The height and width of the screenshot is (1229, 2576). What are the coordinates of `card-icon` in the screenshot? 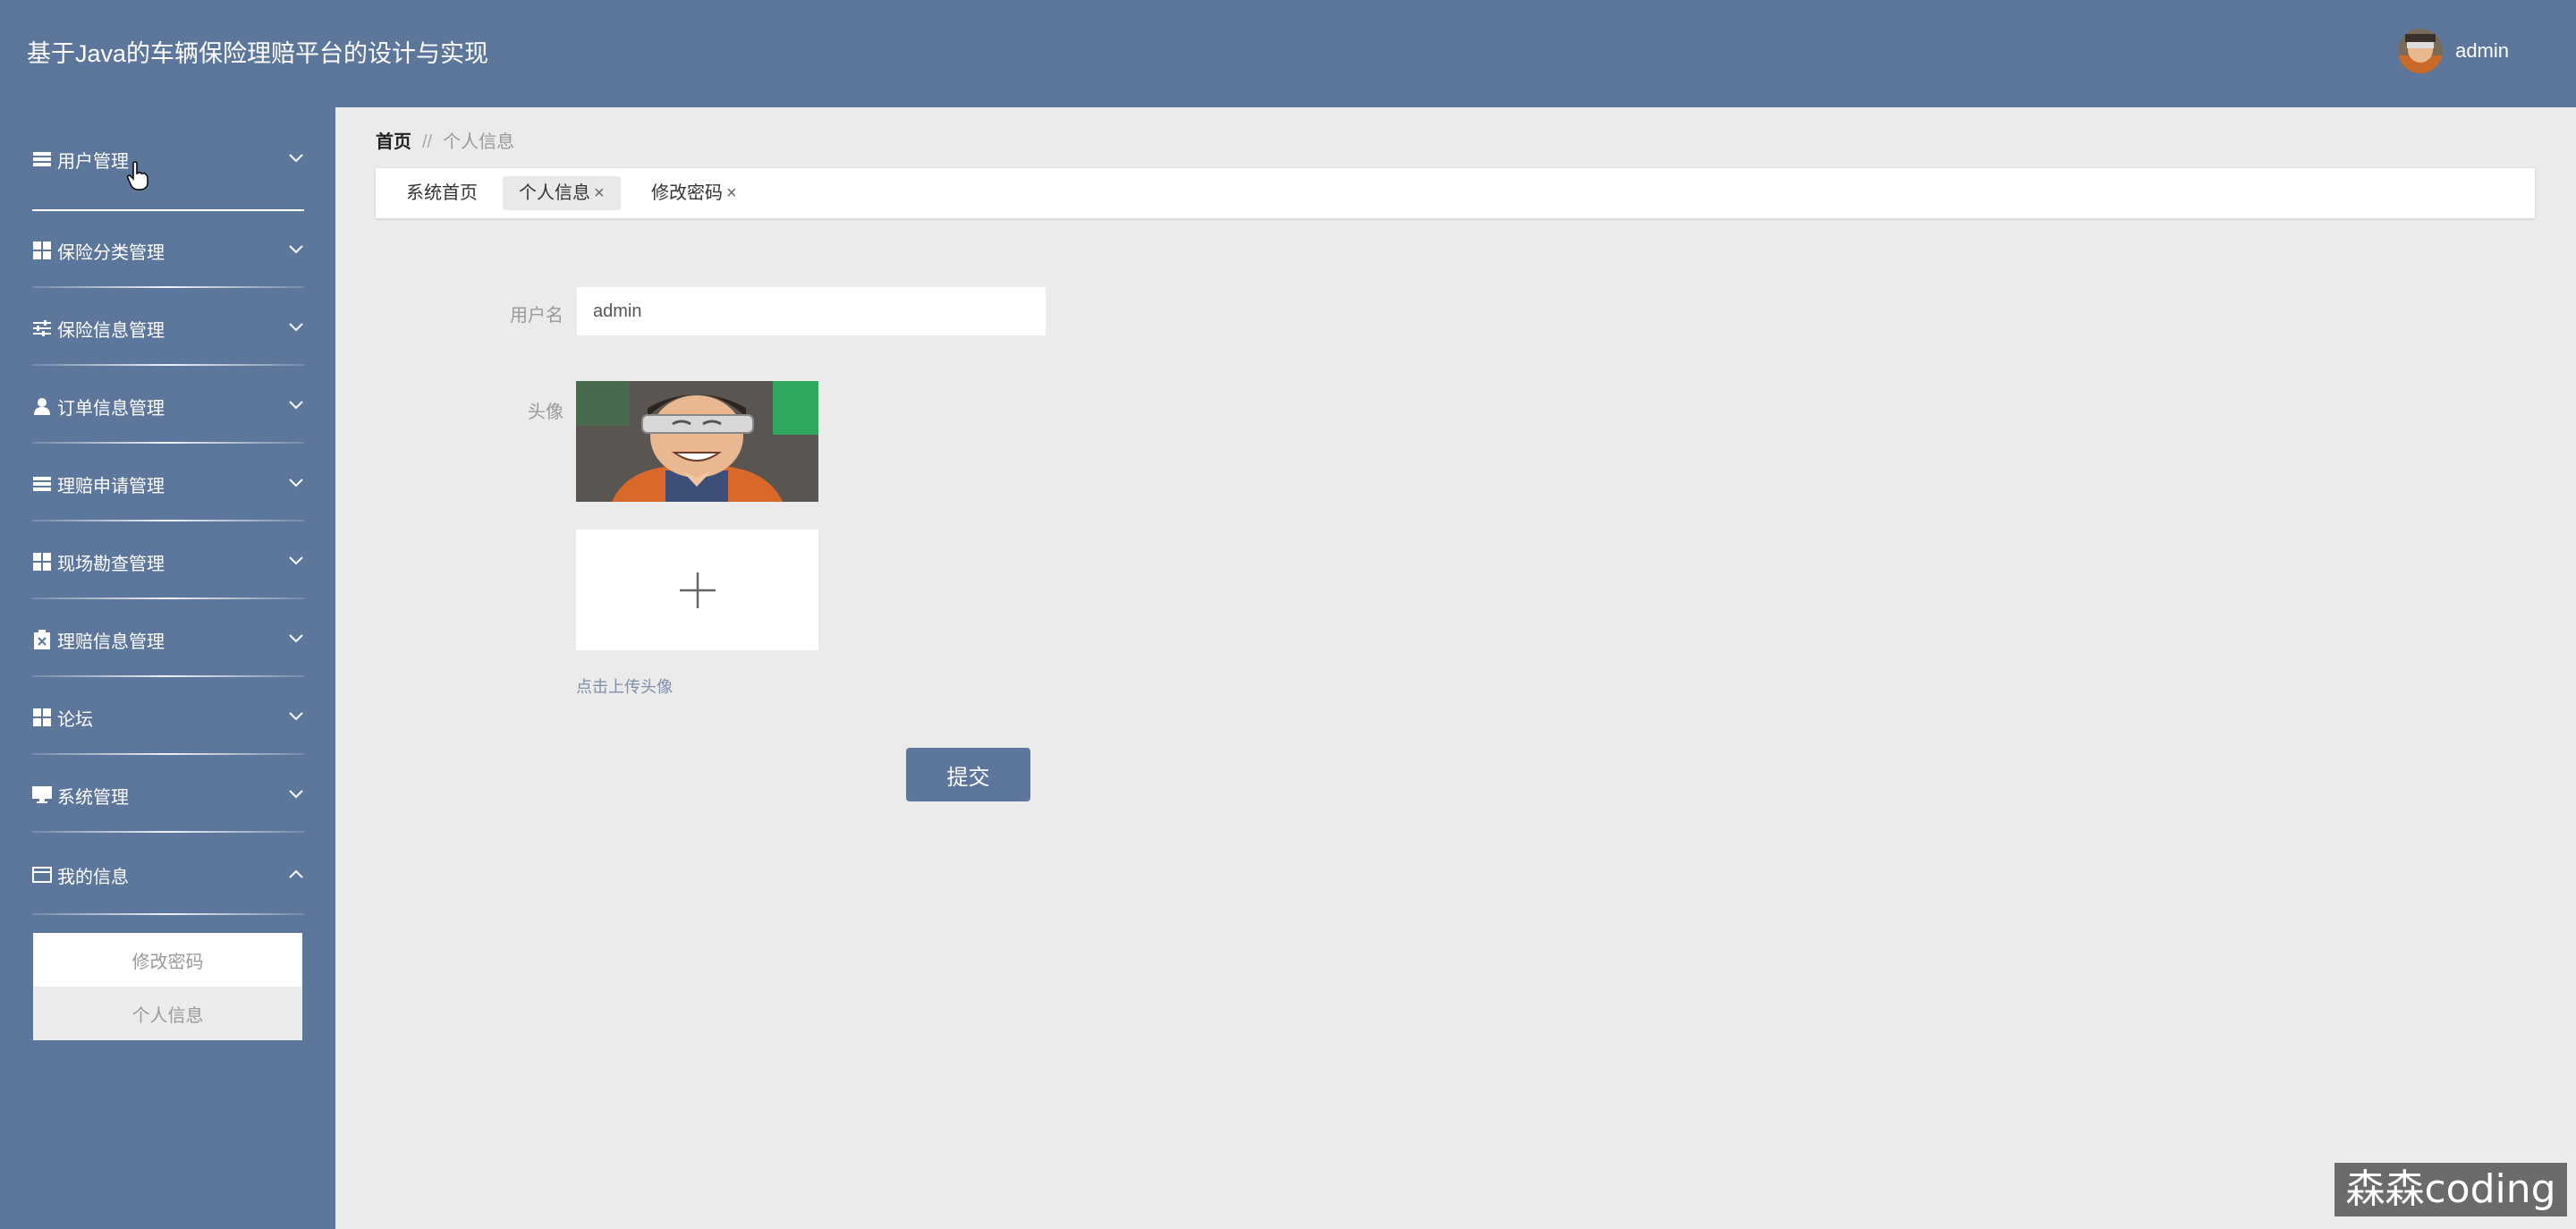 It's located at (42, 875).